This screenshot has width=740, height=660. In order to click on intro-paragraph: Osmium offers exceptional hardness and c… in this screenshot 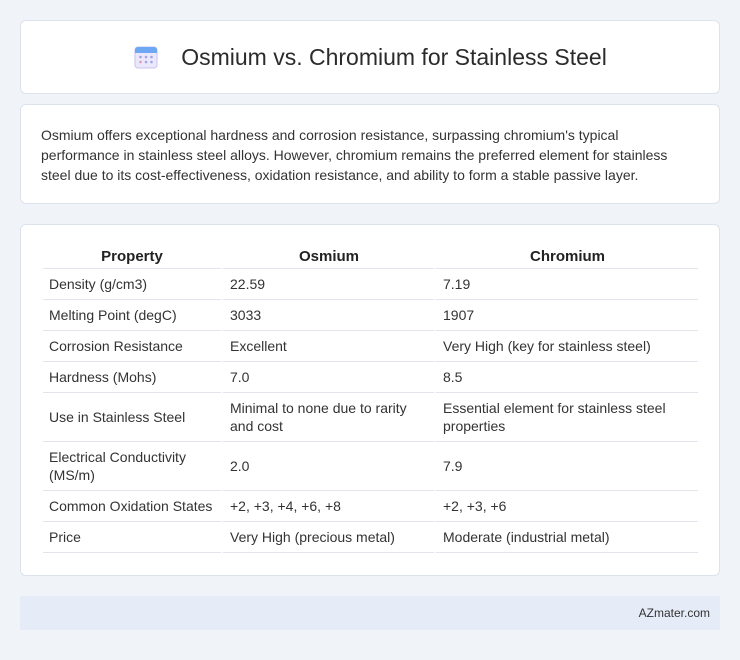, I will do `click(354, 155)`.